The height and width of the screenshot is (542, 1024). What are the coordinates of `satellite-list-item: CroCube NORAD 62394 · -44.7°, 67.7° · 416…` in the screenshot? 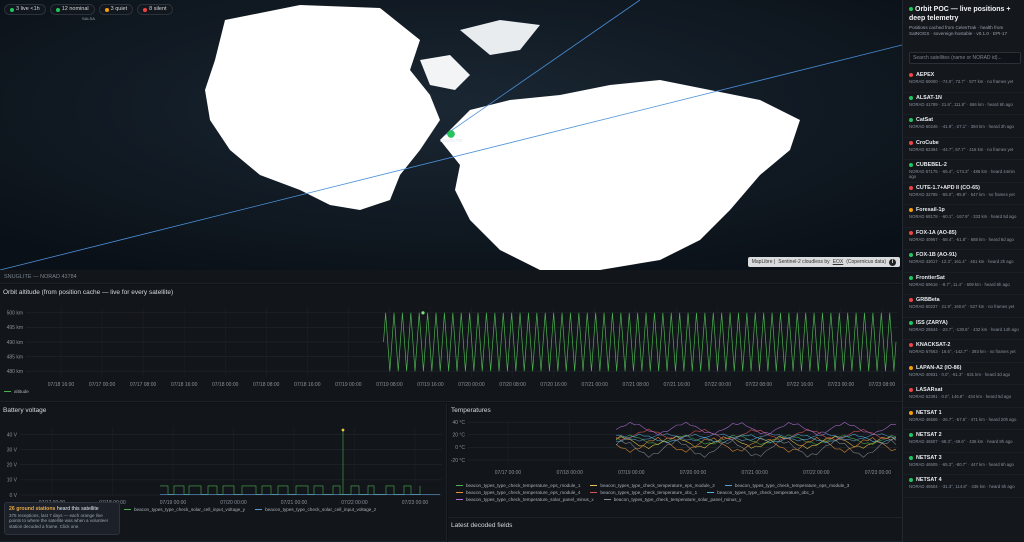 It's located at (963, 149).